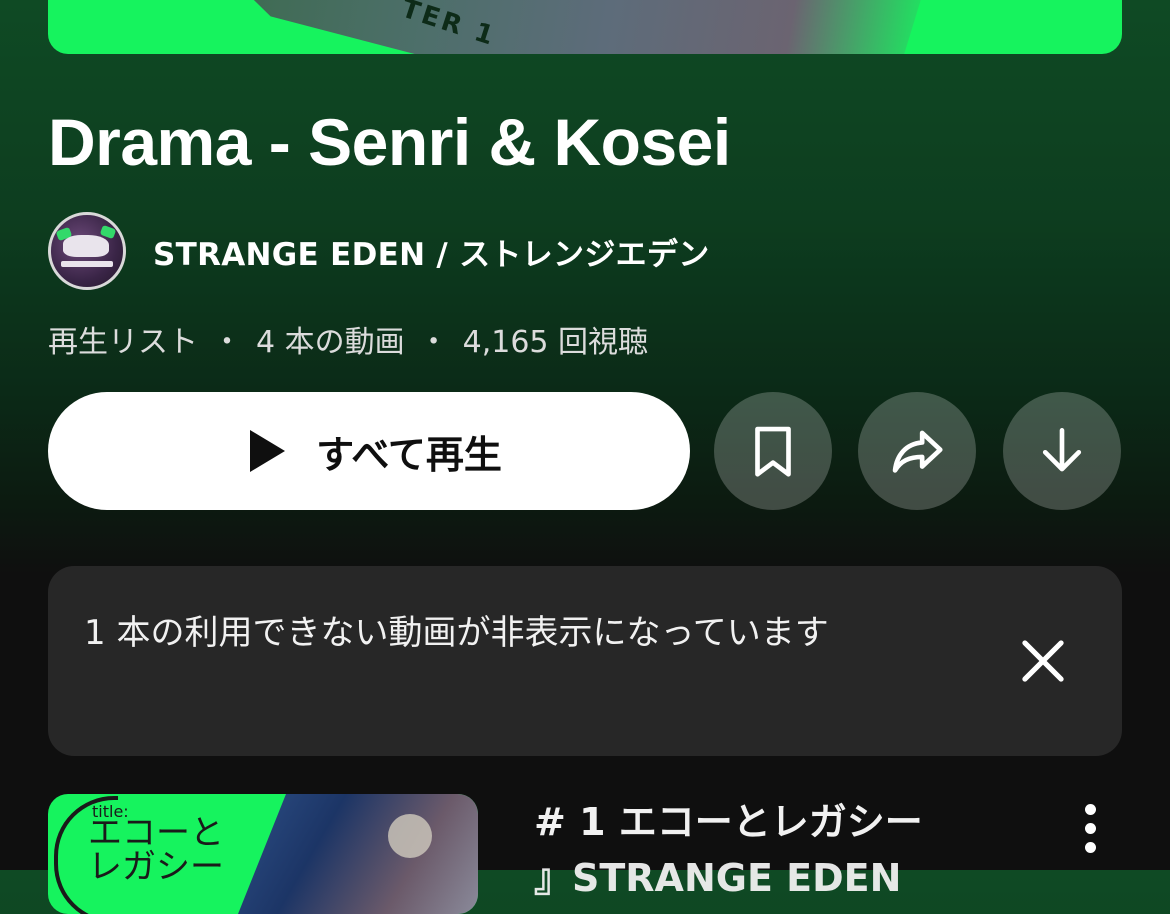  What do you see at coordinates (1090, 809) in the screenshot?
I see `more-vert-icon` at bounding box center [1090, 809].